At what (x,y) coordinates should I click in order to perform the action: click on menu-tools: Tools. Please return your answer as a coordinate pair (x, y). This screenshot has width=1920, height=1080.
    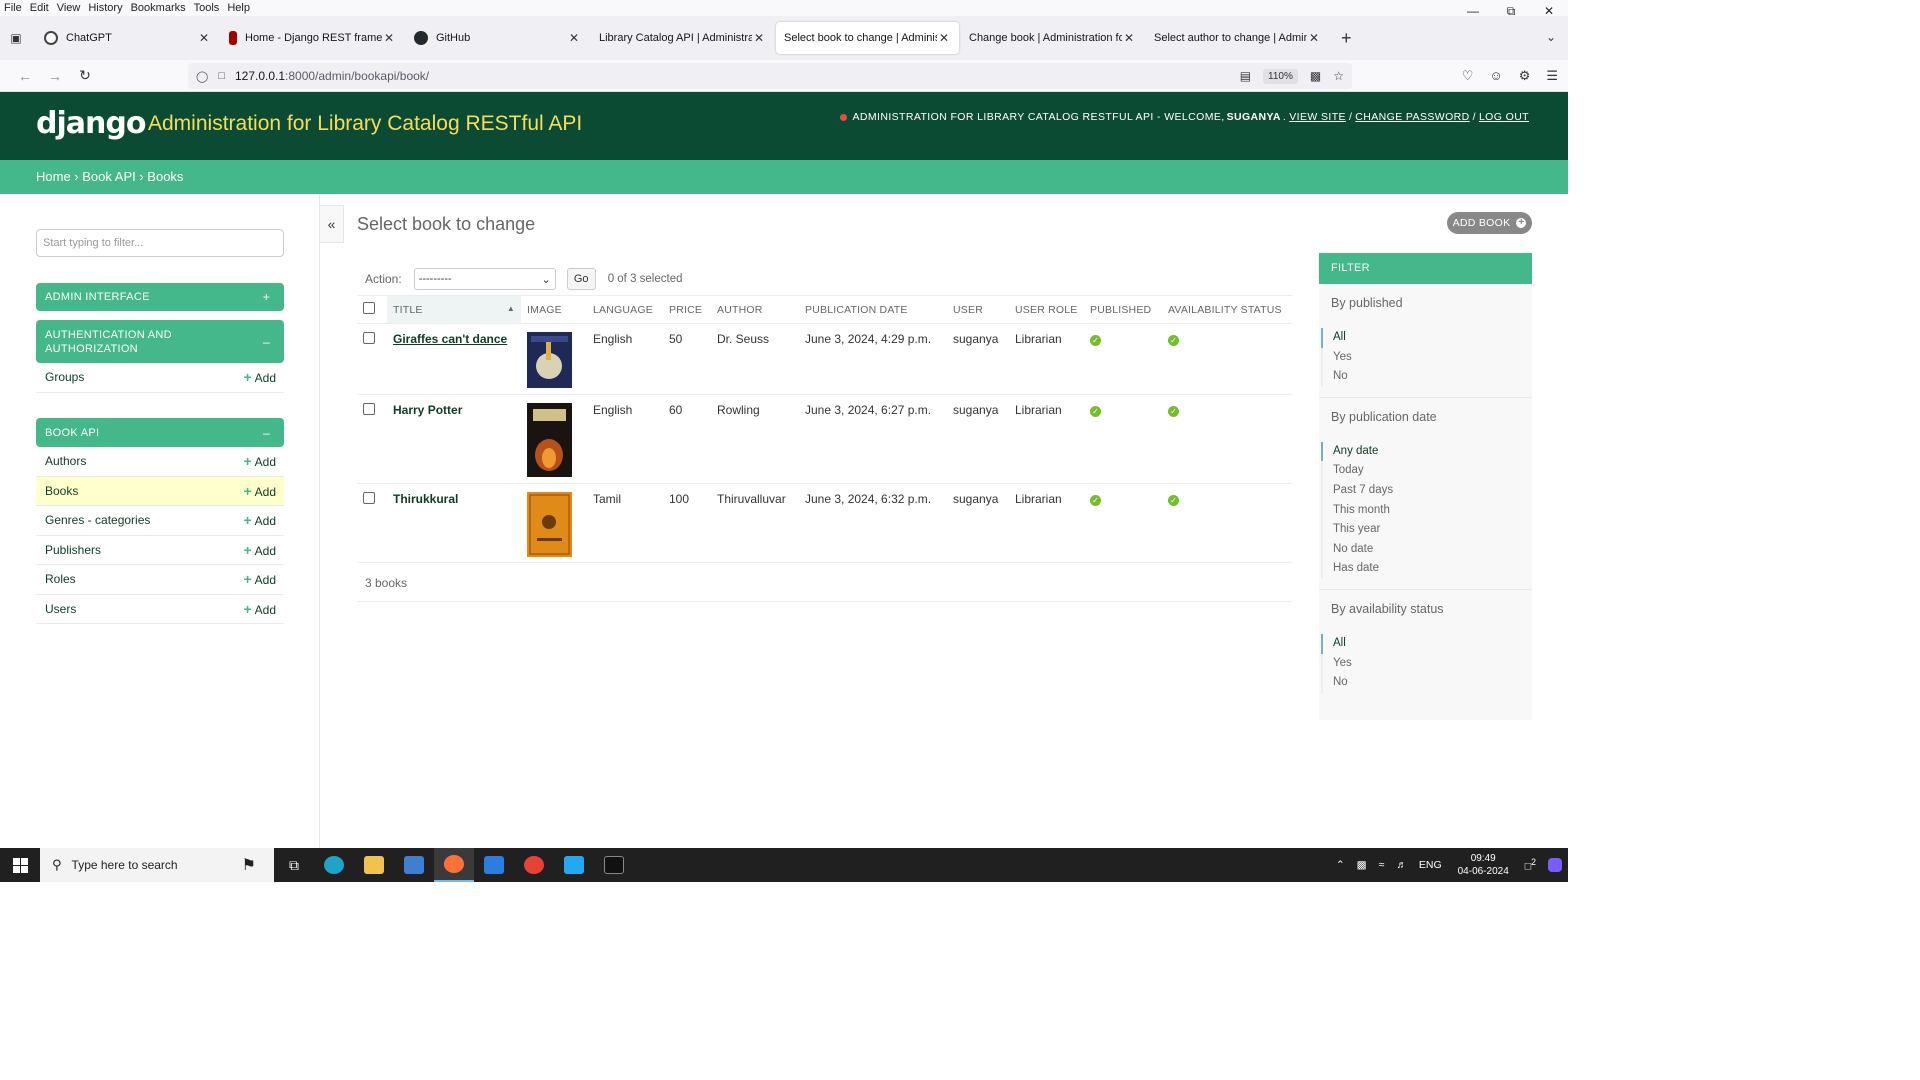
    Looking at the image, I should click on (207, 8).